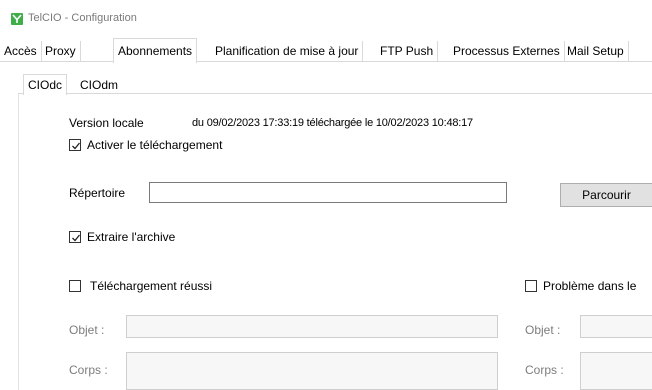 The width and height of the screenshot is (652, 390). What do you see at coordinates (87, 330) in the screenshot?
I see `success-subject-label: Objet :` at bounding box center [87, 330].